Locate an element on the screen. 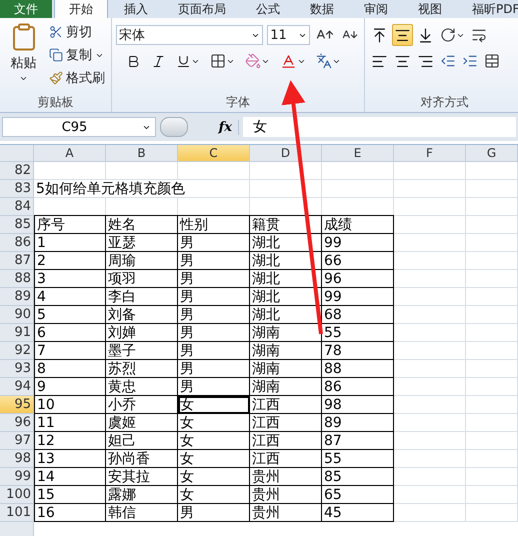  ribbon-tab: 视图 is located at coordinates (430, 9).